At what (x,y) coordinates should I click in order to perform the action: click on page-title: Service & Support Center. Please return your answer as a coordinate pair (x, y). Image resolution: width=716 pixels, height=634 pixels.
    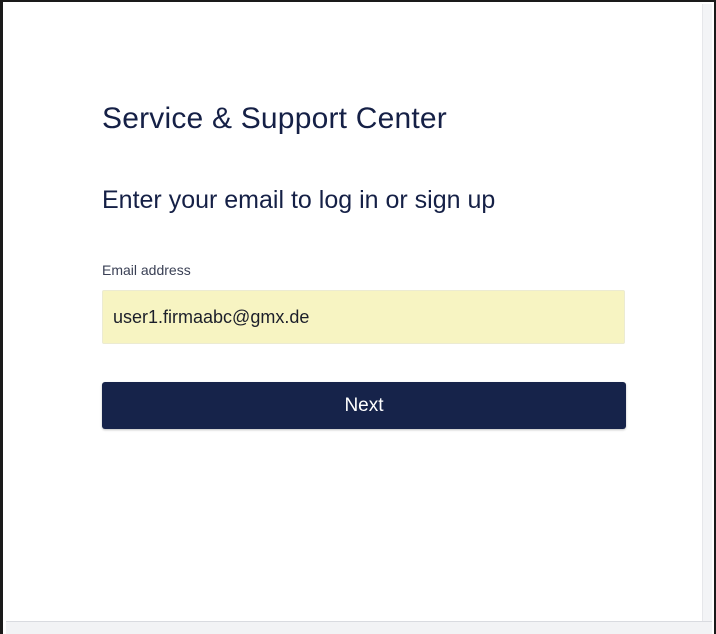
    Looking at the image, I should click on (274, 118).